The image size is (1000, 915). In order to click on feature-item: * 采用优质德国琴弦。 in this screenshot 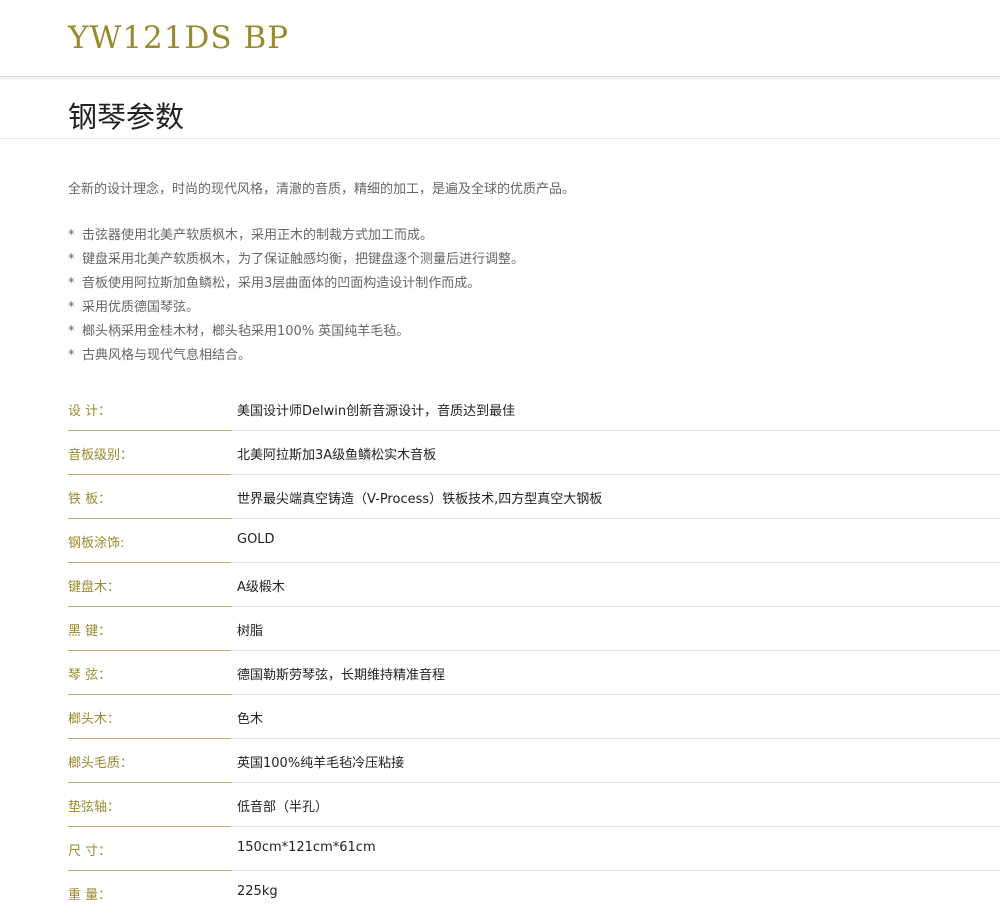, I will do `click(296, 310)`.